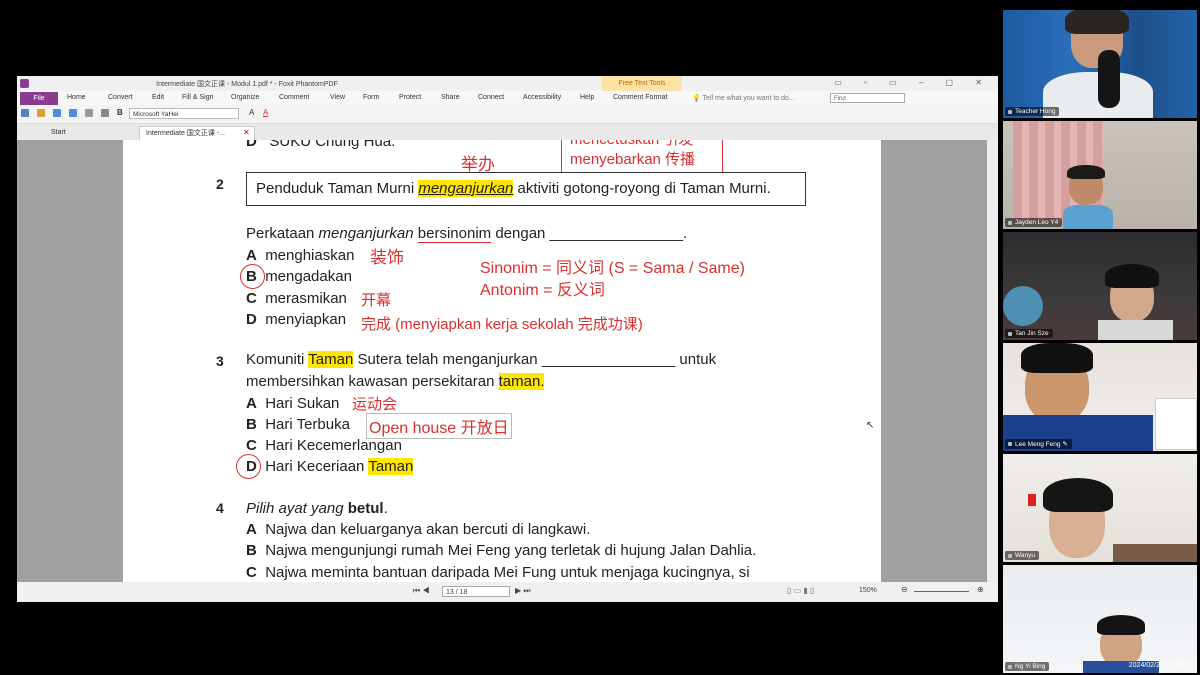  What do you see at coordinates (992, 361) in the screenshot?
I see `vertical-scrollbar` at bounding box center [992, 361].